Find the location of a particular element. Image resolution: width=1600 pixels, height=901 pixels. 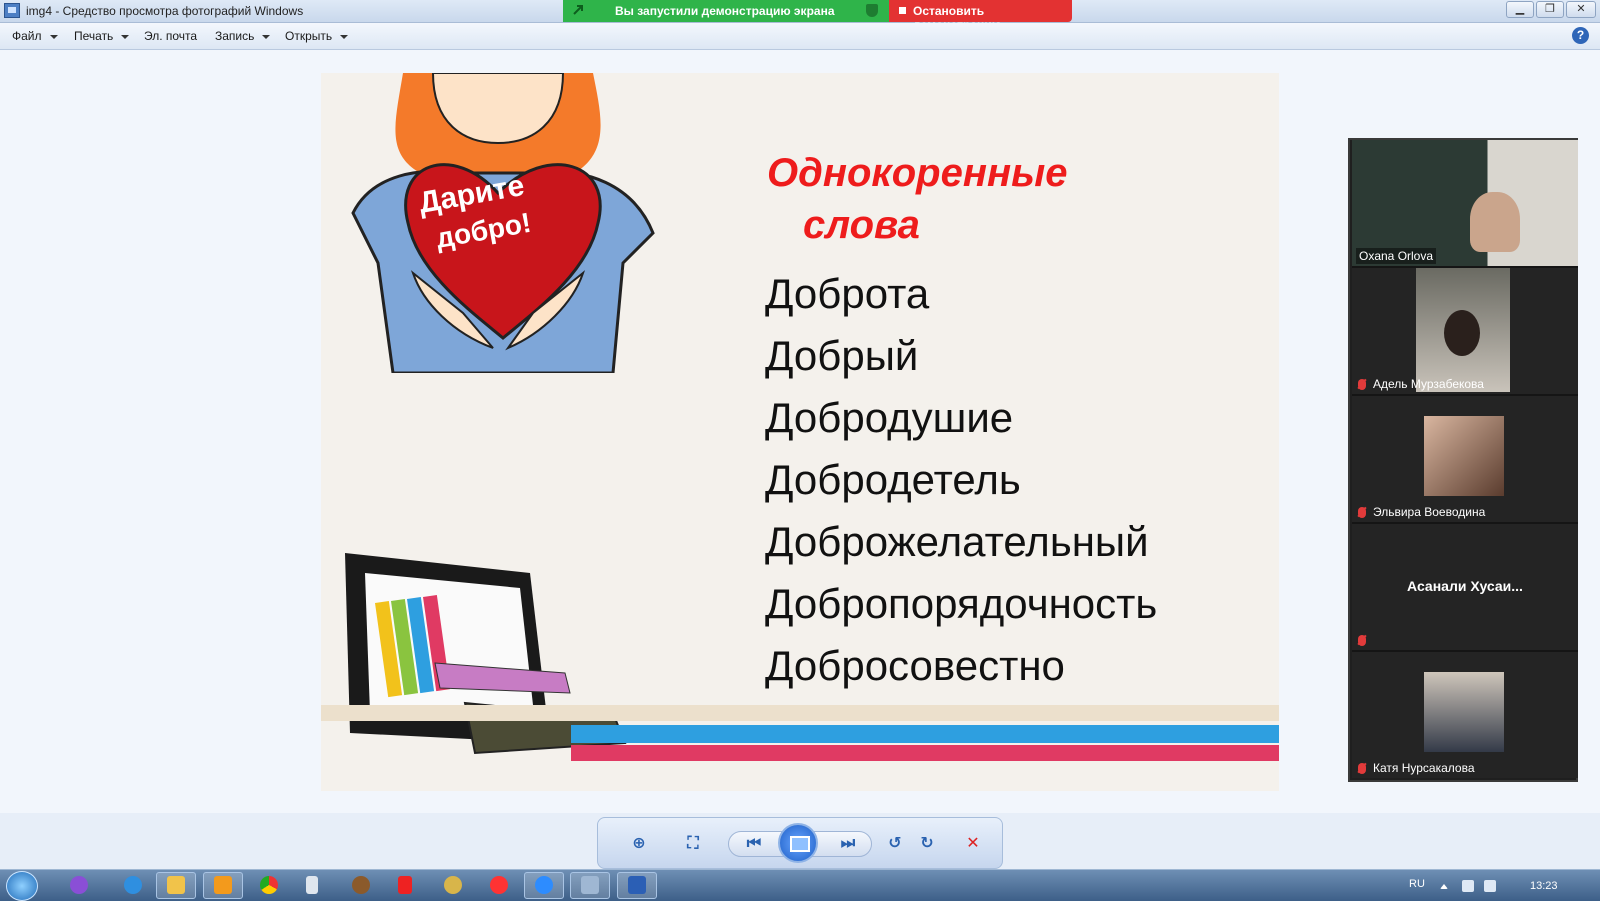

stop-share-button: Остановить демонстрацию is located at coordinates (980, 16).